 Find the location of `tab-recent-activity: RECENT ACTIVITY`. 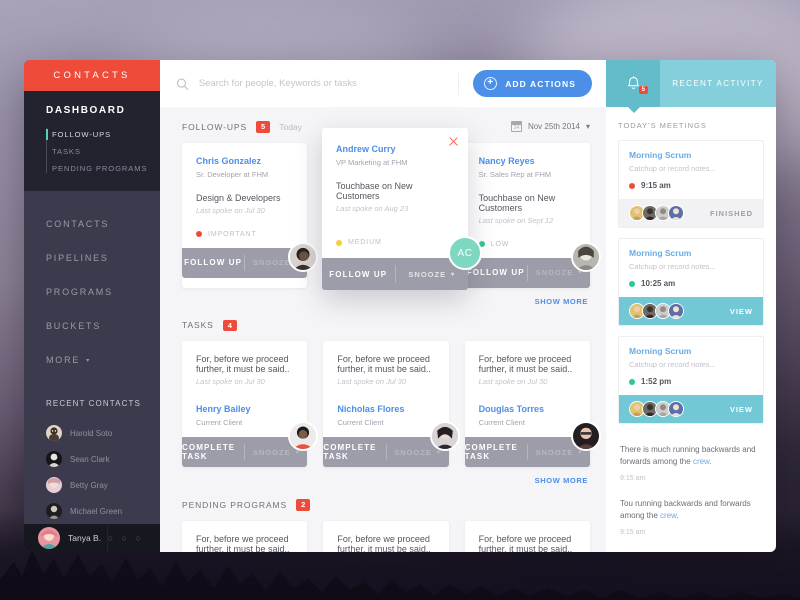

tab-recent-activity: RECENT ACTIVITY is located at coordinates (718, 83).